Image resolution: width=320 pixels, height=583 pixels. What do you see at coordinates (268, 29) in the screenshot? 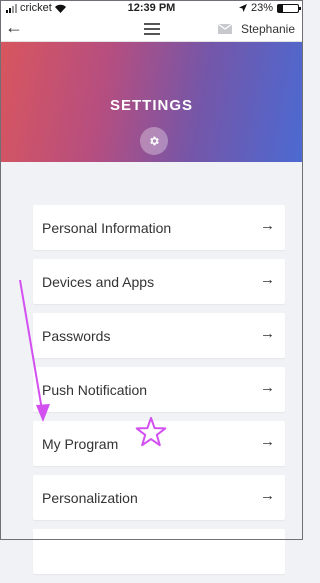
I see `user-name: Stephanie` at bounding box center [268, 29].